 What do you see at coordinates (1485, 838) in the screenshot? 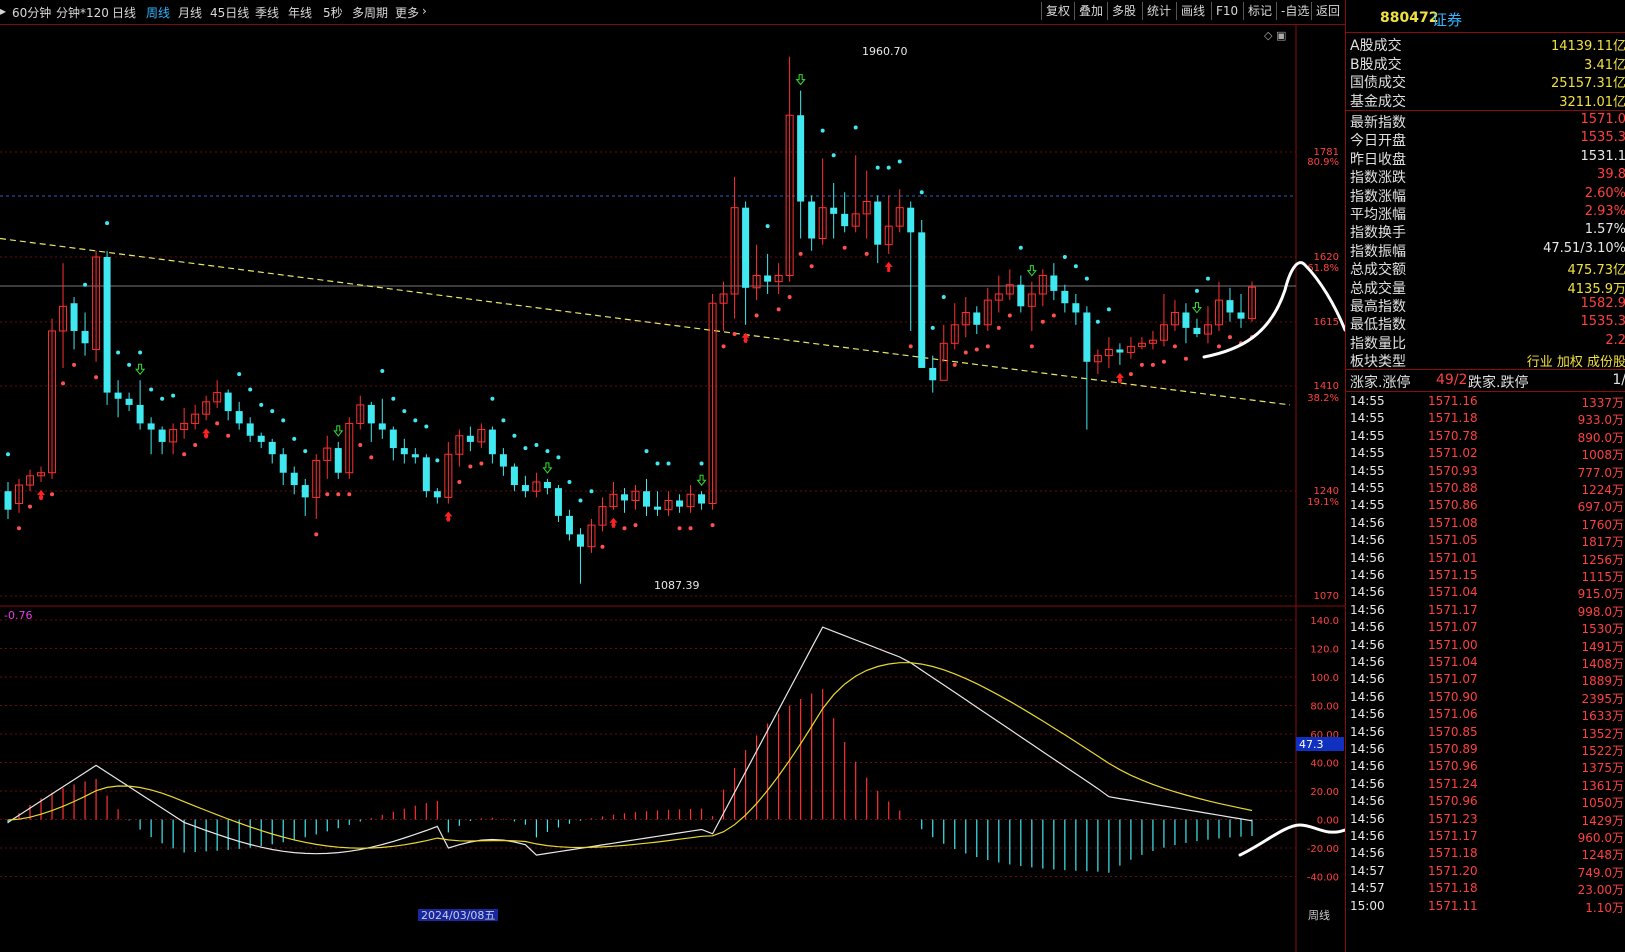
I see `tick-row: 14:56 1571.17 960.0万` at bounding box center [1485, 838].